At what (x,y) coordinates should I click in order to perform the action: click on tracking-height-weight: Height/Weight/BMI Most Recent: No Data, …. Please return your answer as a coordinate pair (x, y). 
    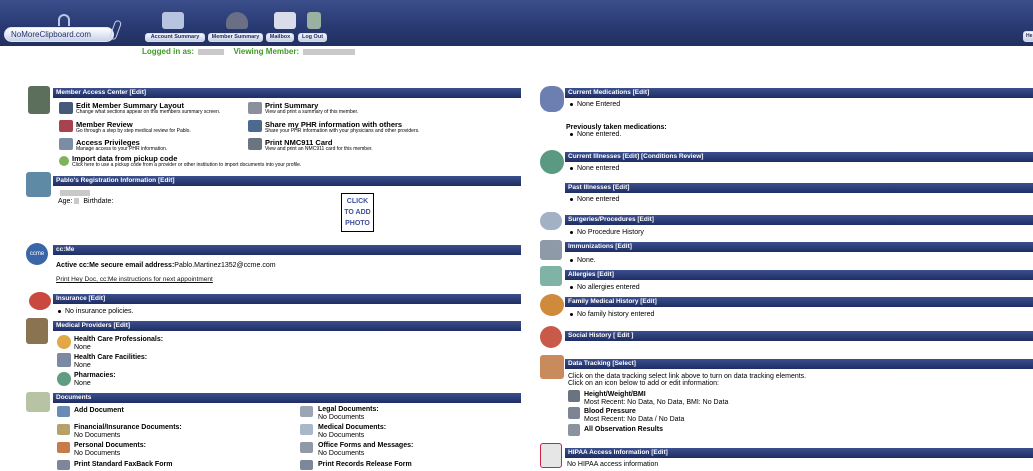
    Looking at the image, I should click on (656, 399).